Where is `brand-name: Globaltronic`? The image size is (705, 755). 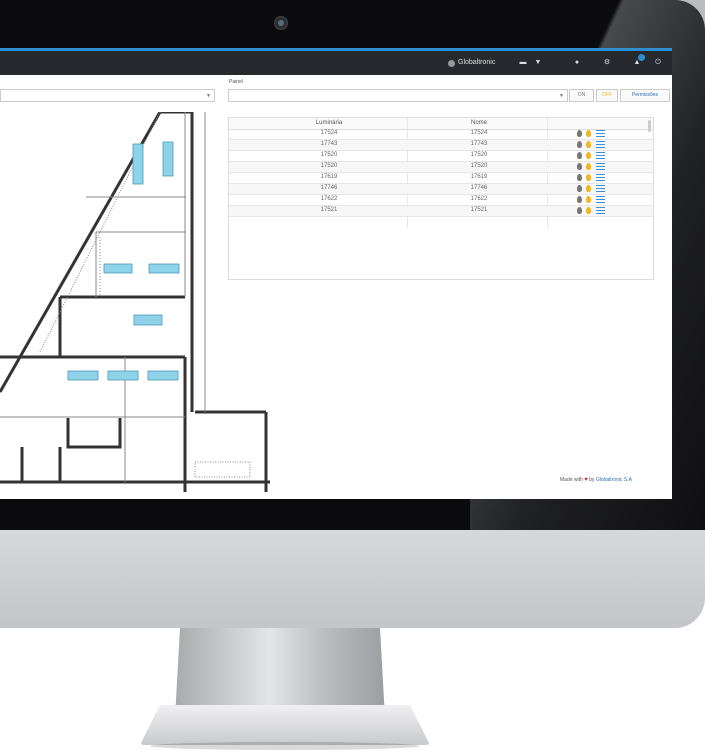 brand-name: Globaltronic is located at coordinates (477, 62).